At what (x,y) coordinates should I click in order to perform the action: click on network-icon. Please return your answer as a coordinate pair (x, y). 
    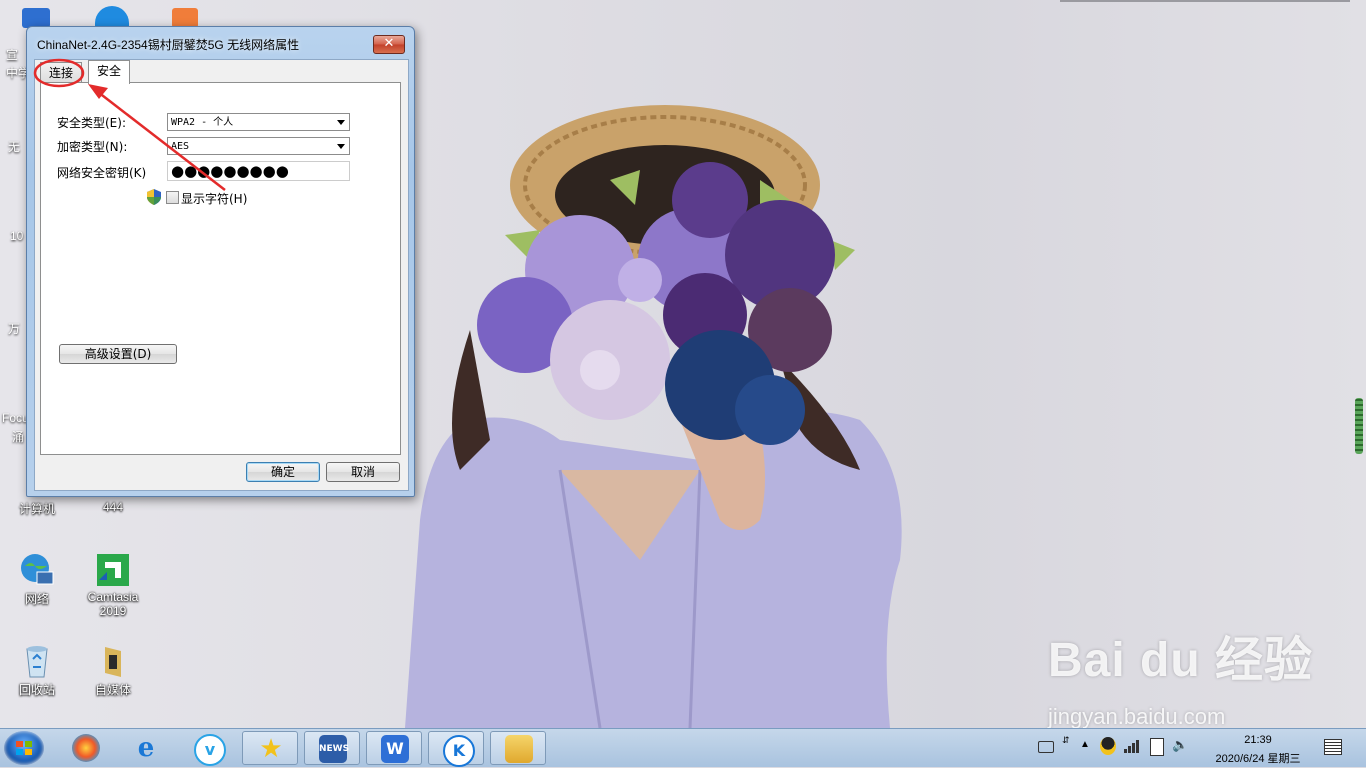
    Looking at the image, I should click on (37, 570).